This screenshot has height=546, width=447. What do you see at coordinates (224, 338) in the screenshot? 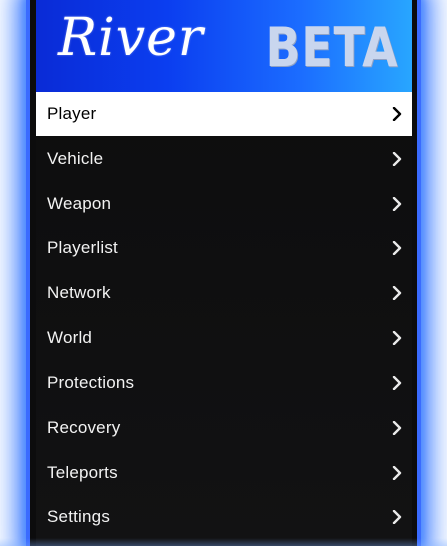
I see `menu-item-world: World` at bounding box center [224, 338].